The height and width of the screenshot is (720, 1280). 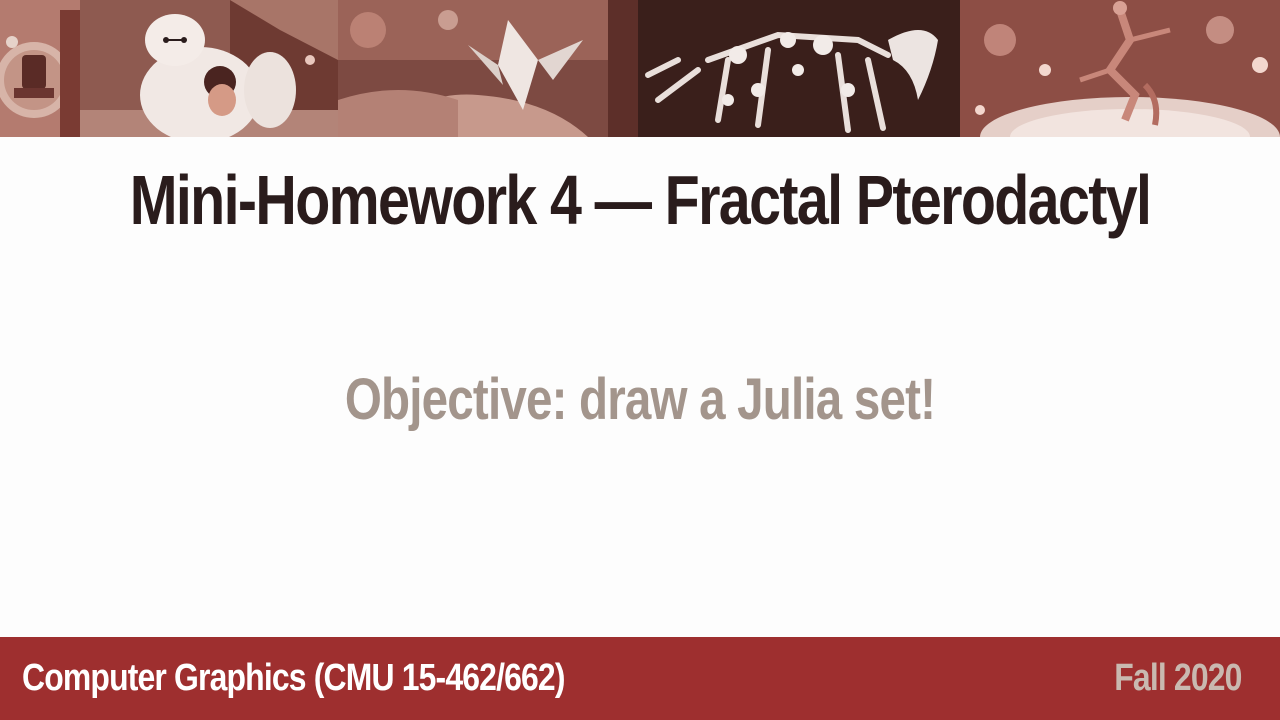 I want to click on banner-photo-mechanical-pterodactyl, so click(x=799, y=68).